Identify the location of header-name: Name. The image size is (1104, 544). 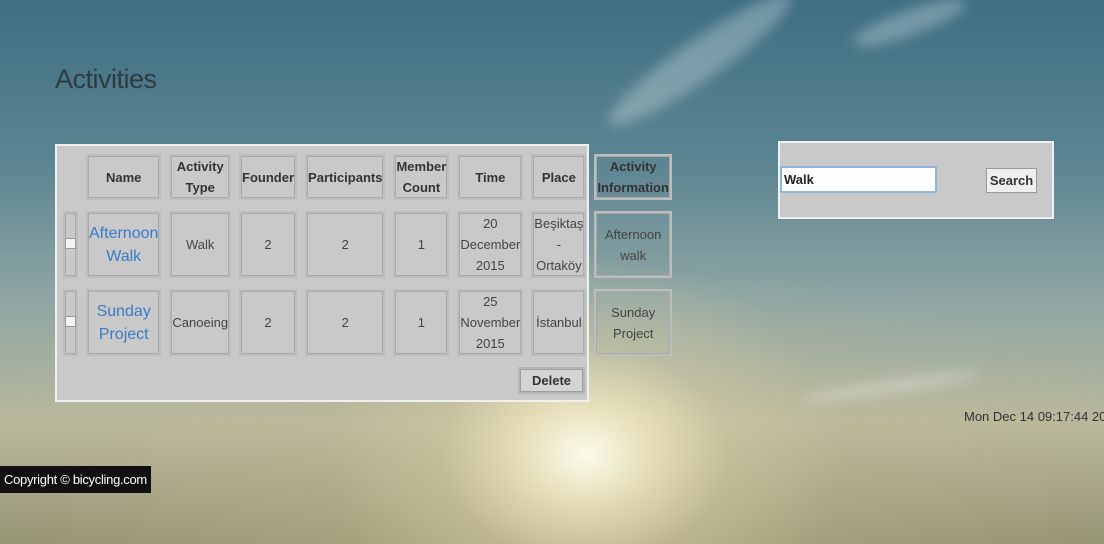
(124, 177).